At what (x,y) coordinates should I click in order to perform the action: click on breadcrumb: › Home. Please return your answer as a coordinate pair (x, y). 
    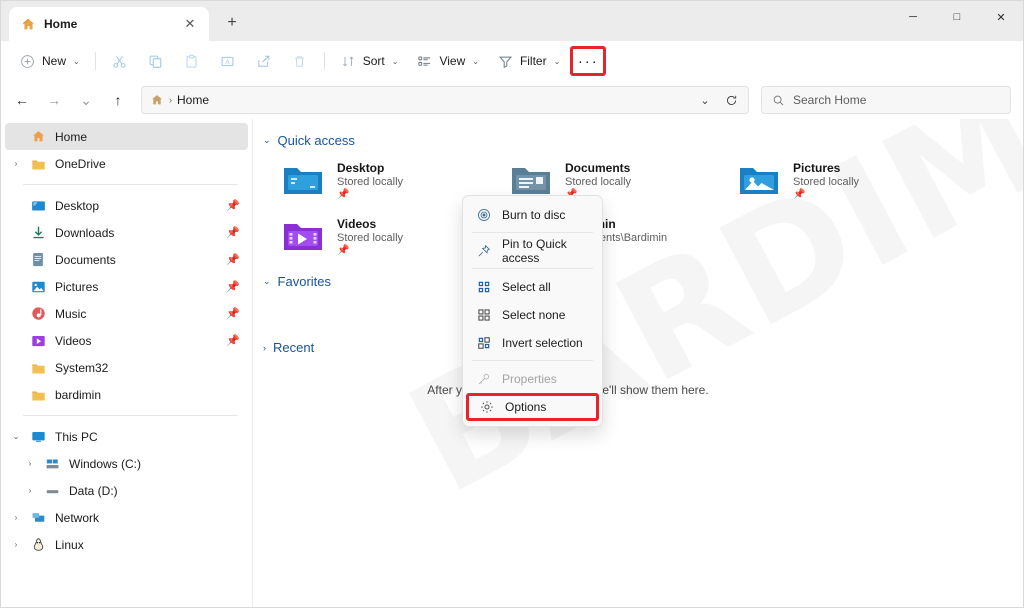
    Looking at the image, I should click on (179, 100).